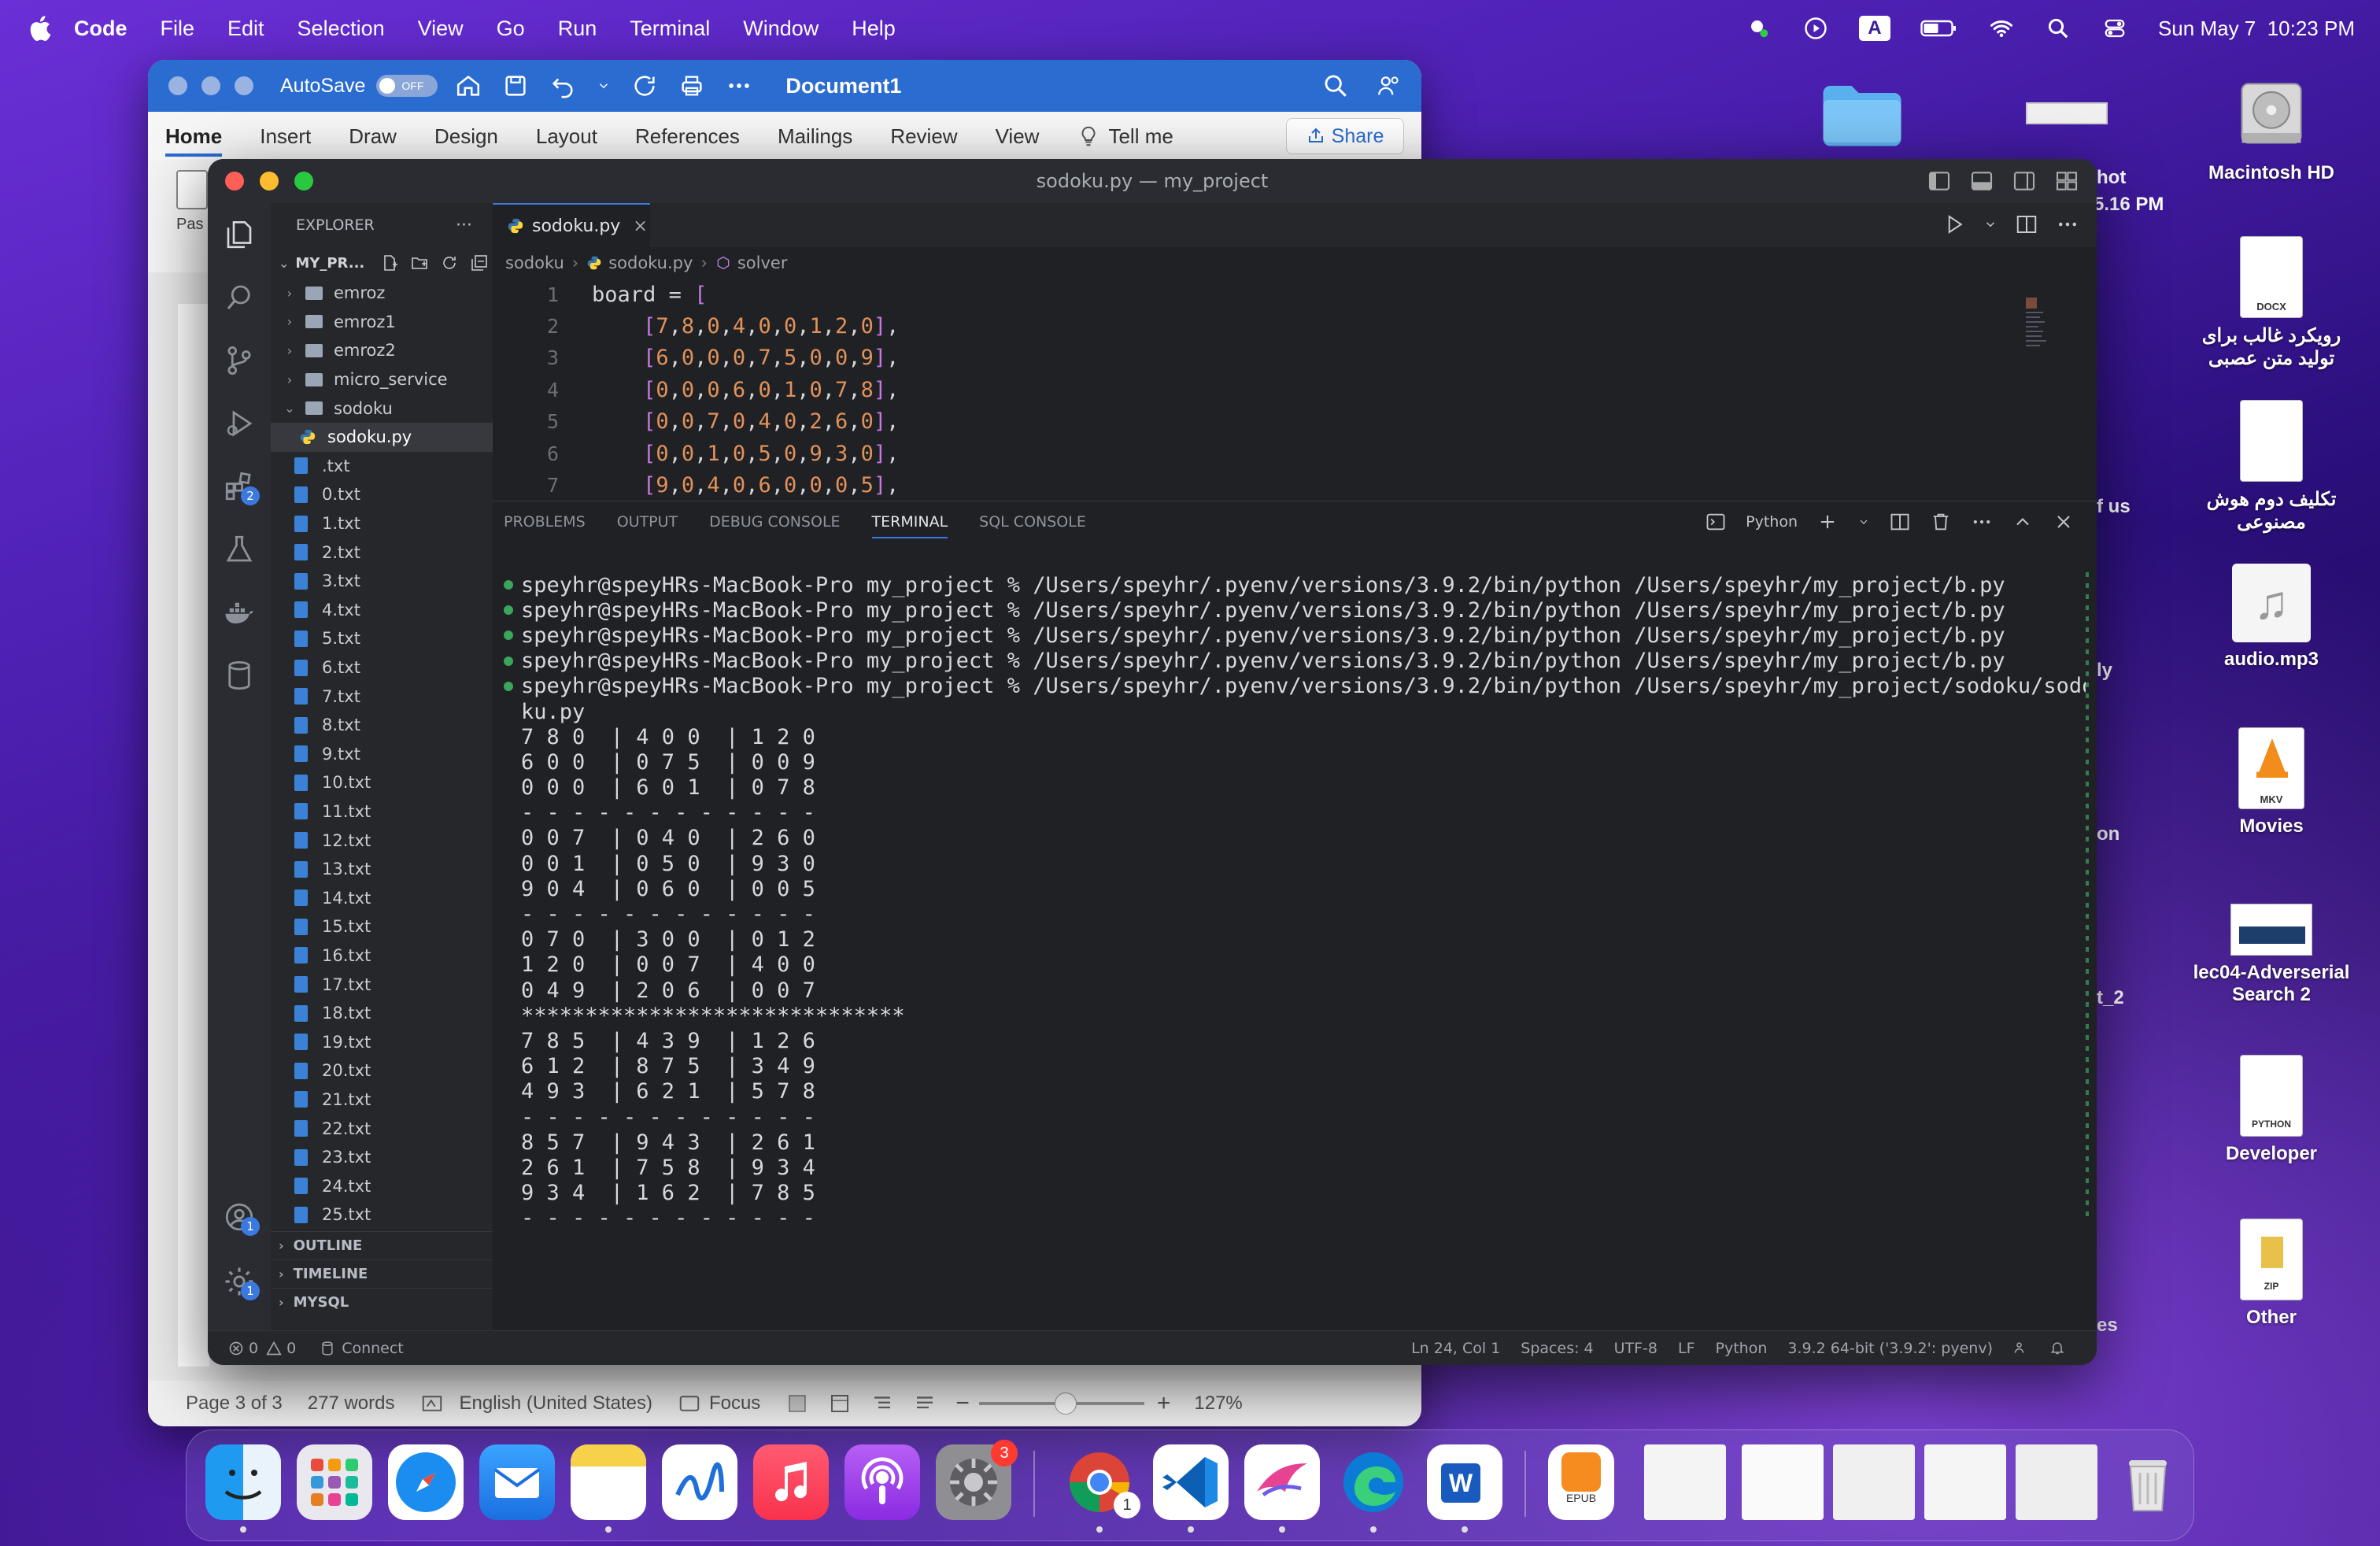 The height and width of the screenshot is (1546, 2380). Describe the element at coordinates (571, 225) in the screenshot. I see `tab-sodoku-py: sodoku.py ×` at that location.